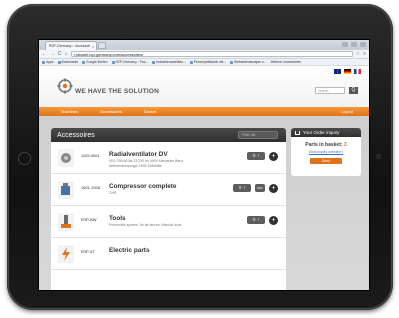 The image size is (399, 318). I want to click on nav-docket: Docket, so click(150, 111).